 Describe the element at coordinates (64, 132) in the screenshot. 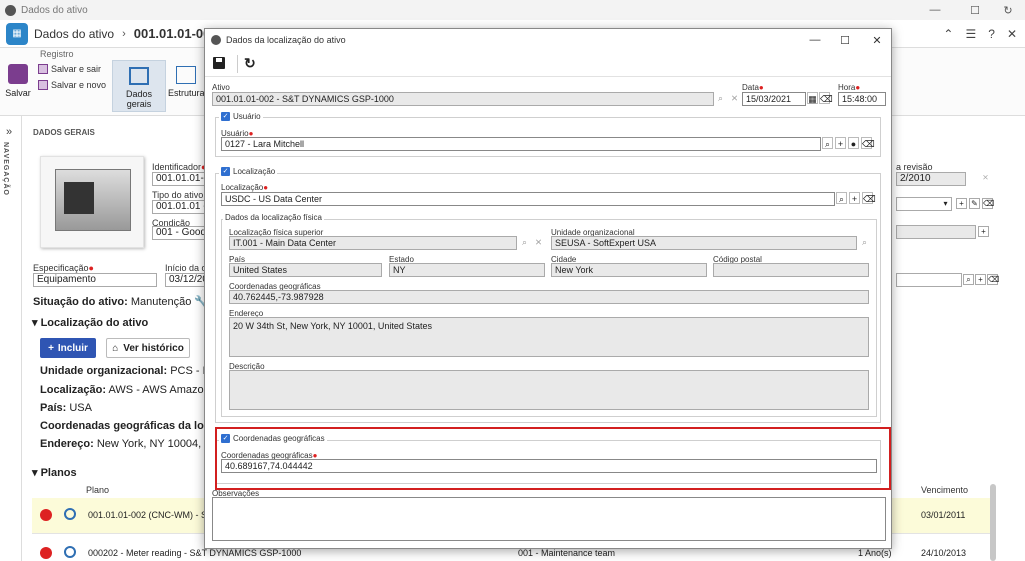

I see `general-data-title: DADOS GERAIS` at that location.